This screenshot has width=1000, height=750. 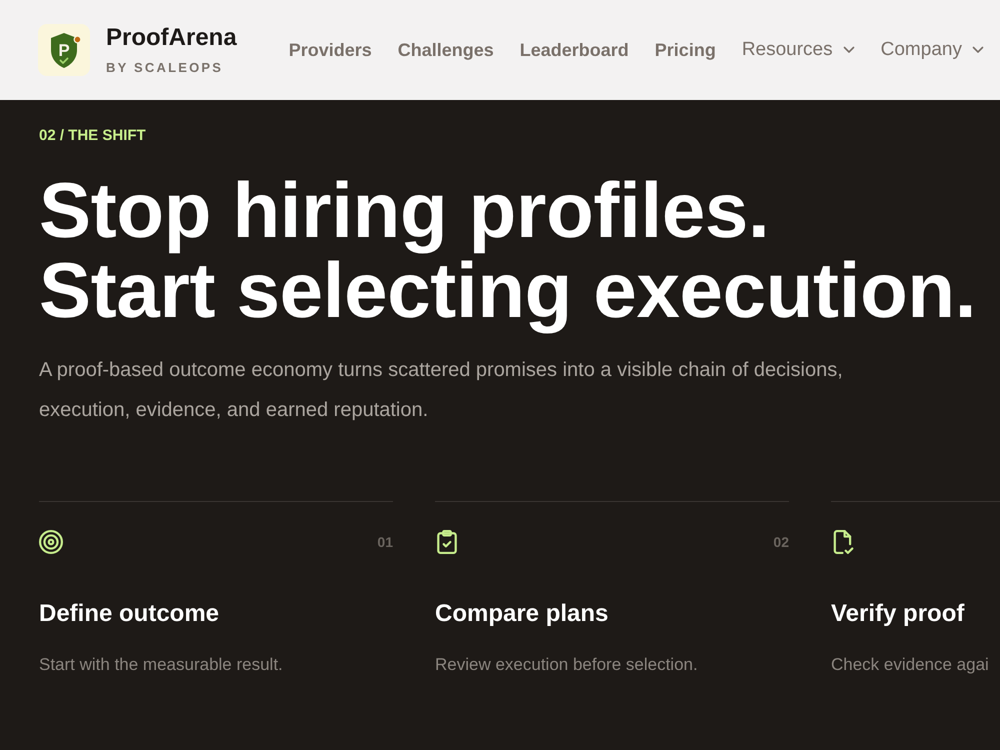 What do you see at coordinates (171, 38) in the screenshot?
I see `brand-name: ProofArena` at bounding box center [171, 38].